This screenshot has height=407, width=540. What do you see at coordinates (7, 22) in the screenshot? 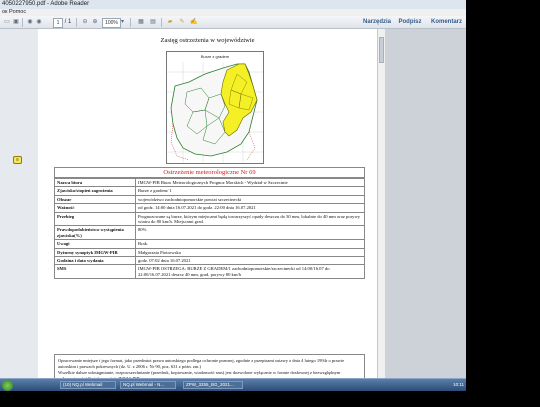
I see `open-icon: ▭` at bounding box center [7, 22].